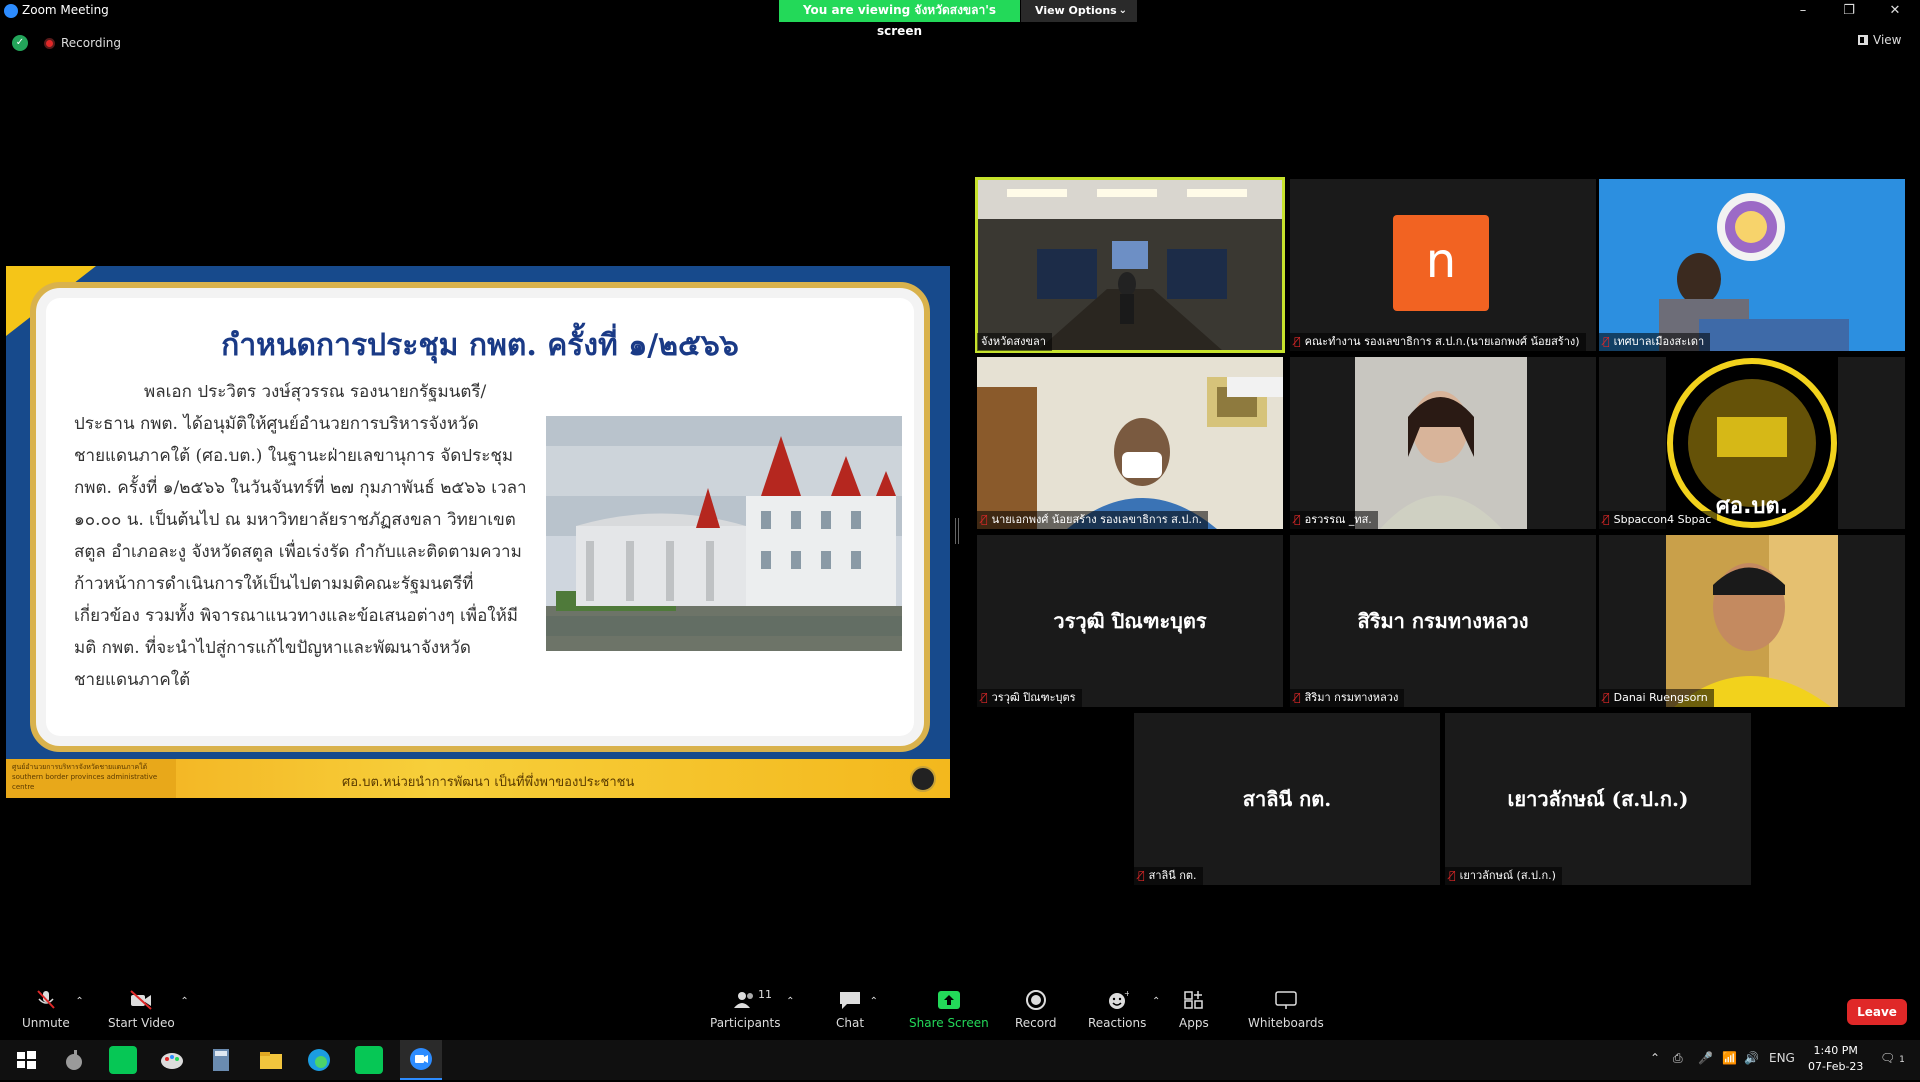 This screenshot has width=1920, height=1082. What do you see at coordinates (923, 779) in the screenshot?
I see `sbpac-seal-icon` at bounding box center [923, 779].